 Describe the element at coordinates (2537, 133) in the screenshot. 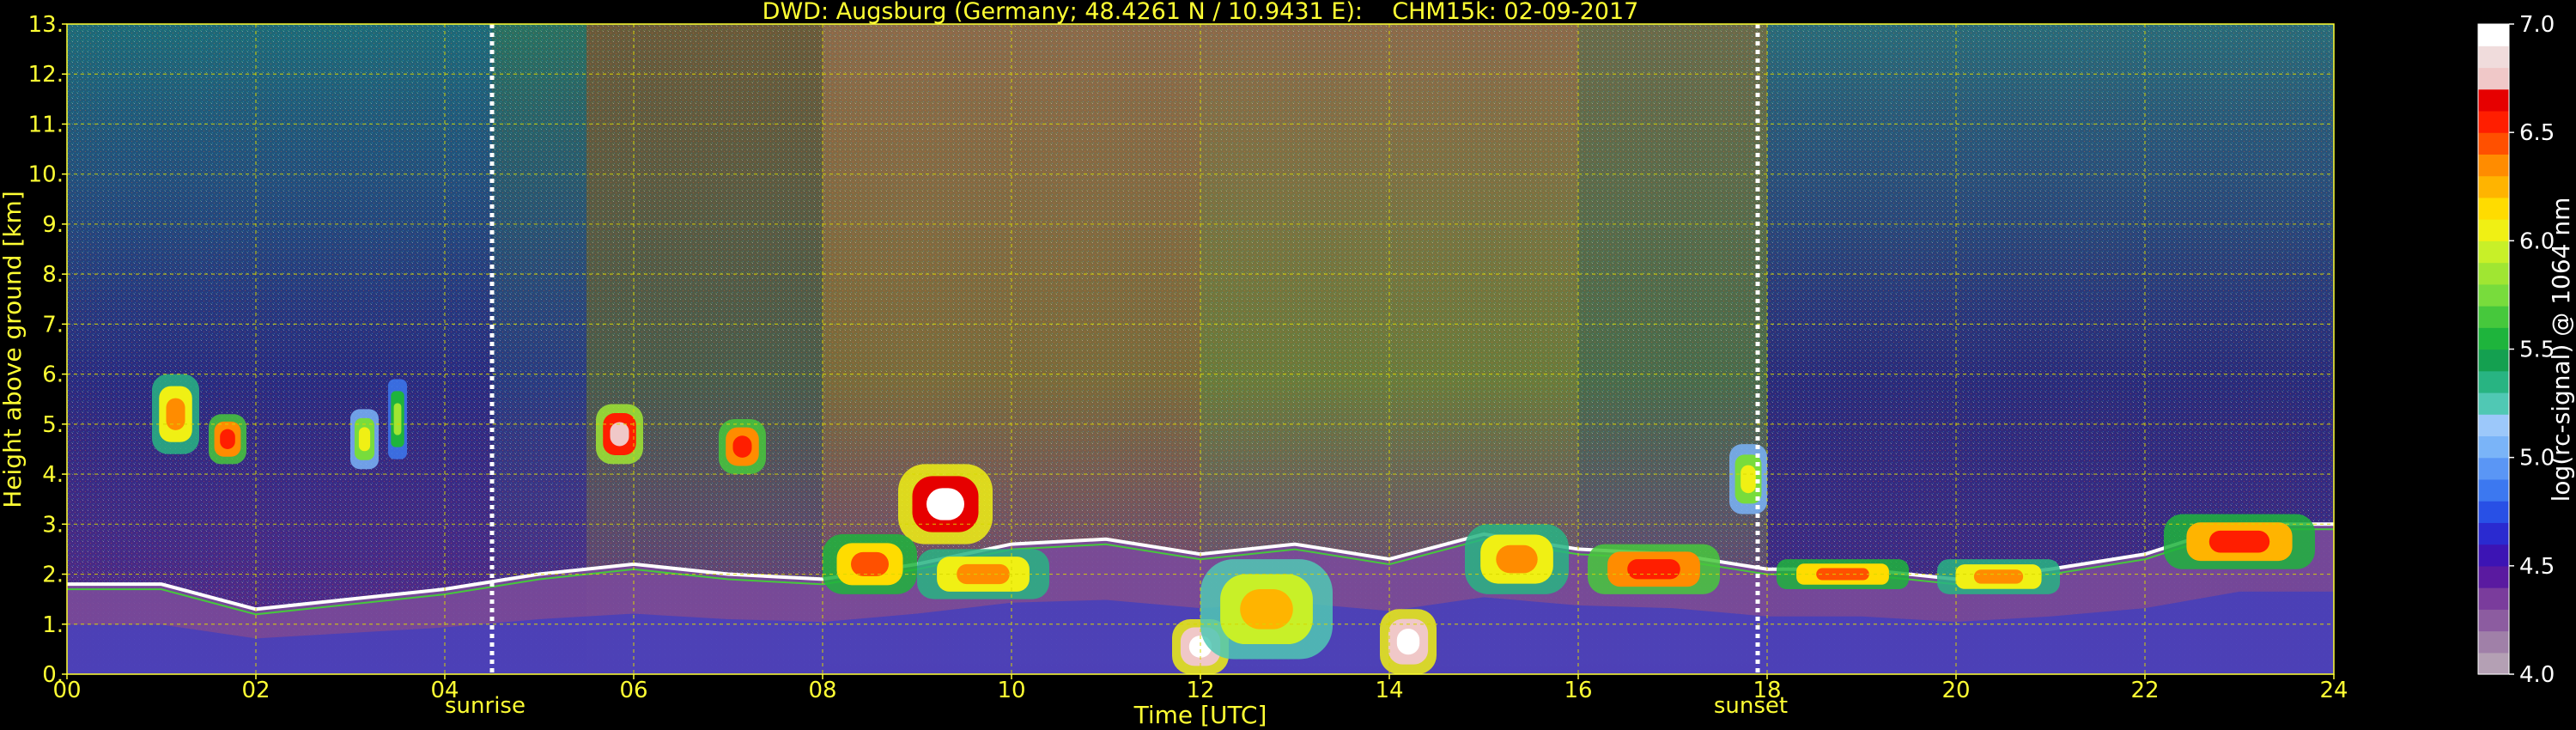

I see `colorbar-tick-label: 6.5` at that location.